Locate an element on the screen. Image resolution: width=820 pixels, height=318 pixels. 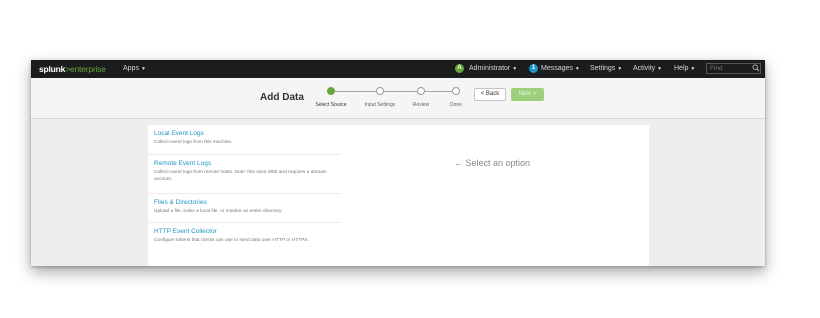
source-item-title: HTTP Event Collector is located at coordinates (185, 231).